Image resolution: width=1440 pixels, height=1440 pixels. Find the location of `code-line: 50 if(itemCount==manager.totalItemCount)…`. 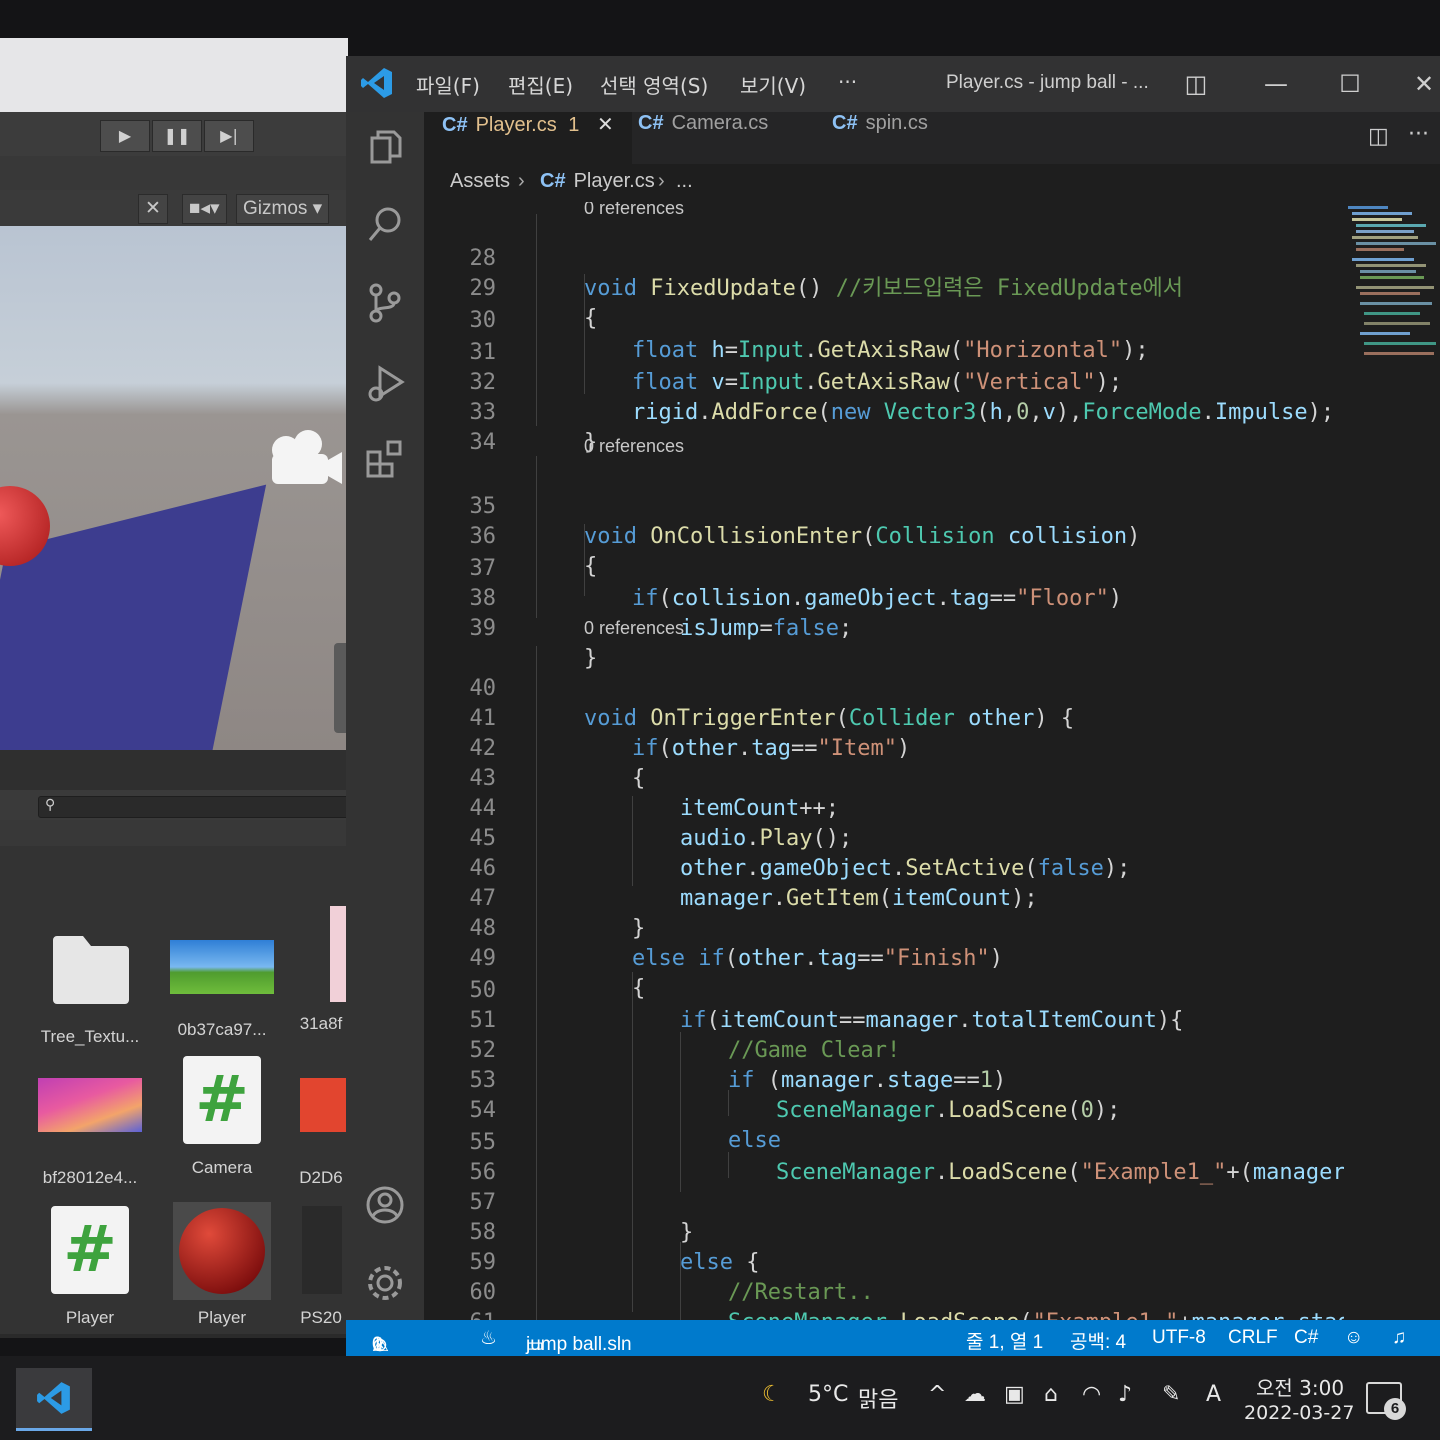

code-line: 50 if(itemCount==manager.totalItemCount)… is located at coordinates (884, 989).